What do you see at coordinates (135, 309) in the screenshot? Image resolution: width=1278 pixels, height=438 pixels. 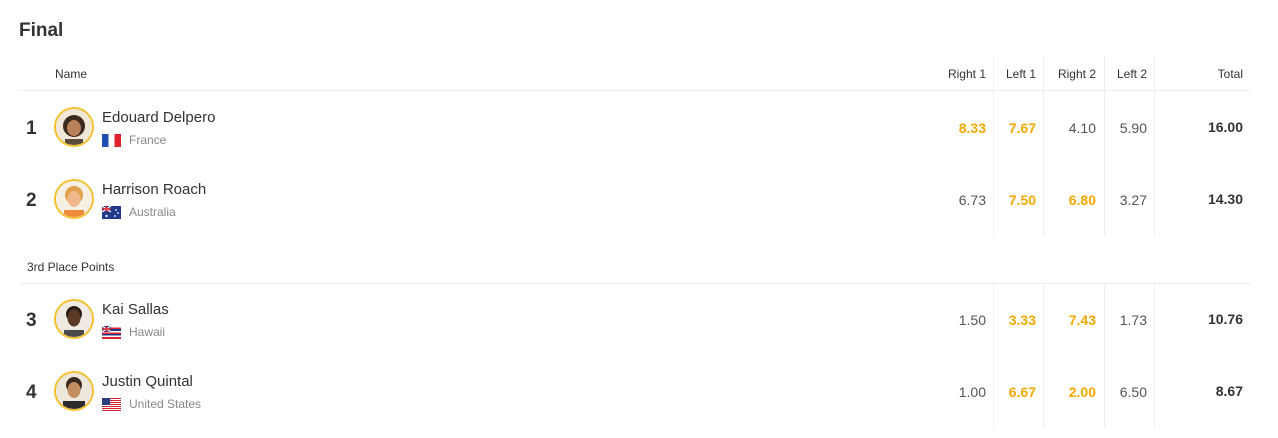 I see `surfer-name: Kai Sallas` at bounding box center [135, 309].